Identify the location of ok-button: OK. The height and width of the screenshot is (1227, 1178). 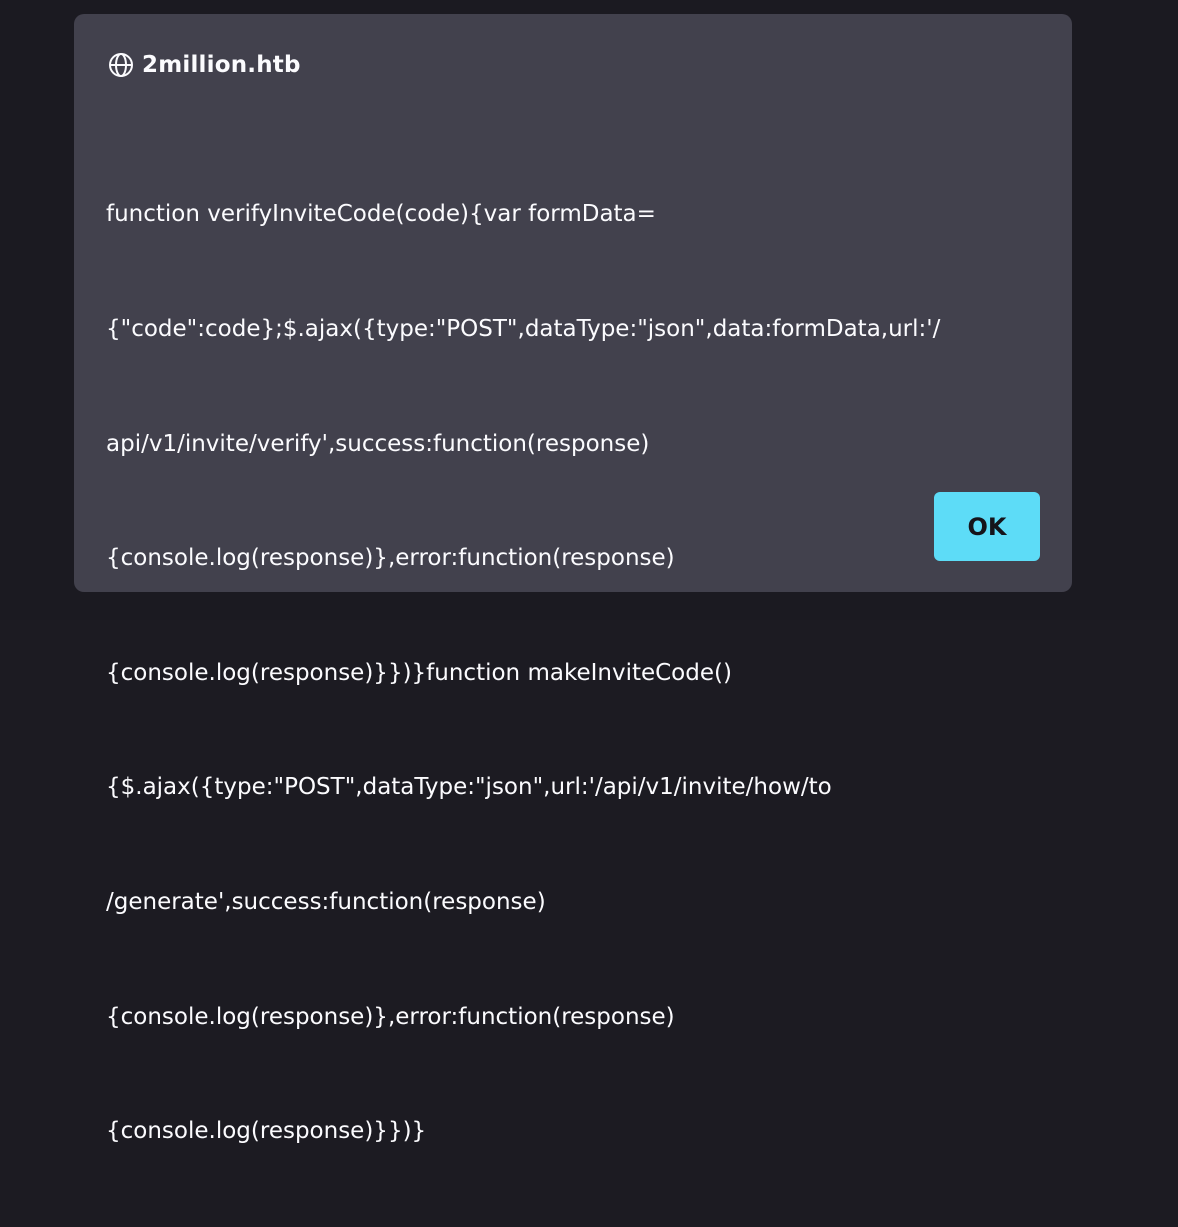
(987, 526).